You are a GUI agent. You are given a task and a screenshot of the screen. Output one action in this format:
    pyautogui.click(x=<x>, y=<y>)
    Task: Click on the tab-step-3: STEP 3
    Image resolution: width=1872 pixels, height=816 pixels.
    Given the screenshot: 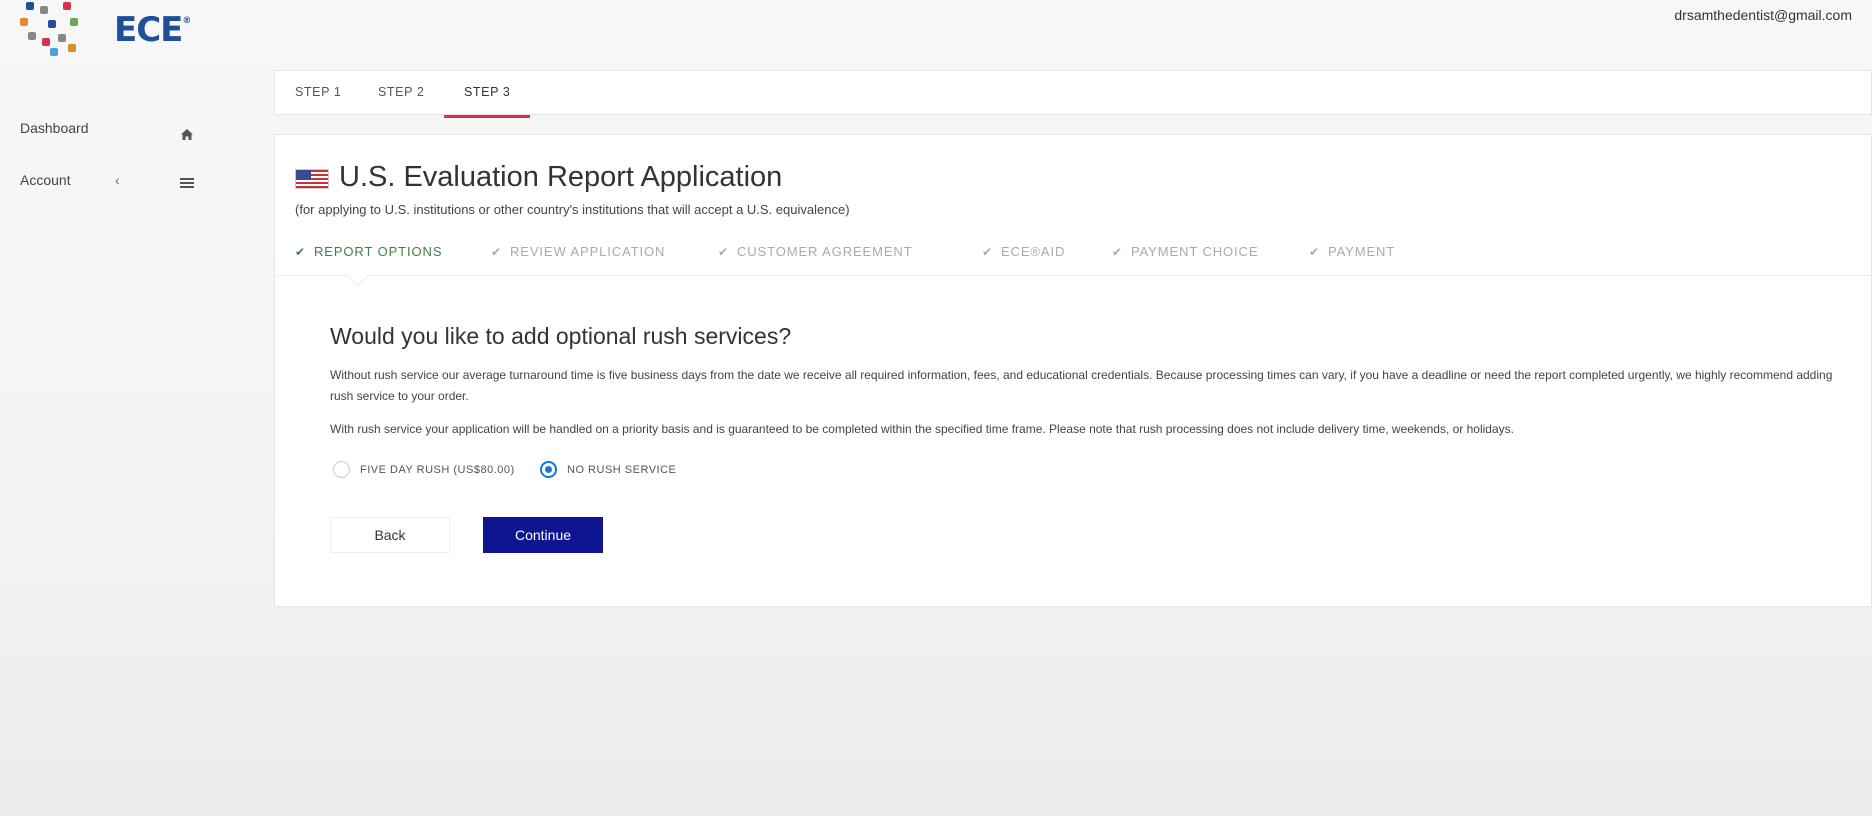 What is the action you would take?
    pyautogui.click(x=487, y=92)
    